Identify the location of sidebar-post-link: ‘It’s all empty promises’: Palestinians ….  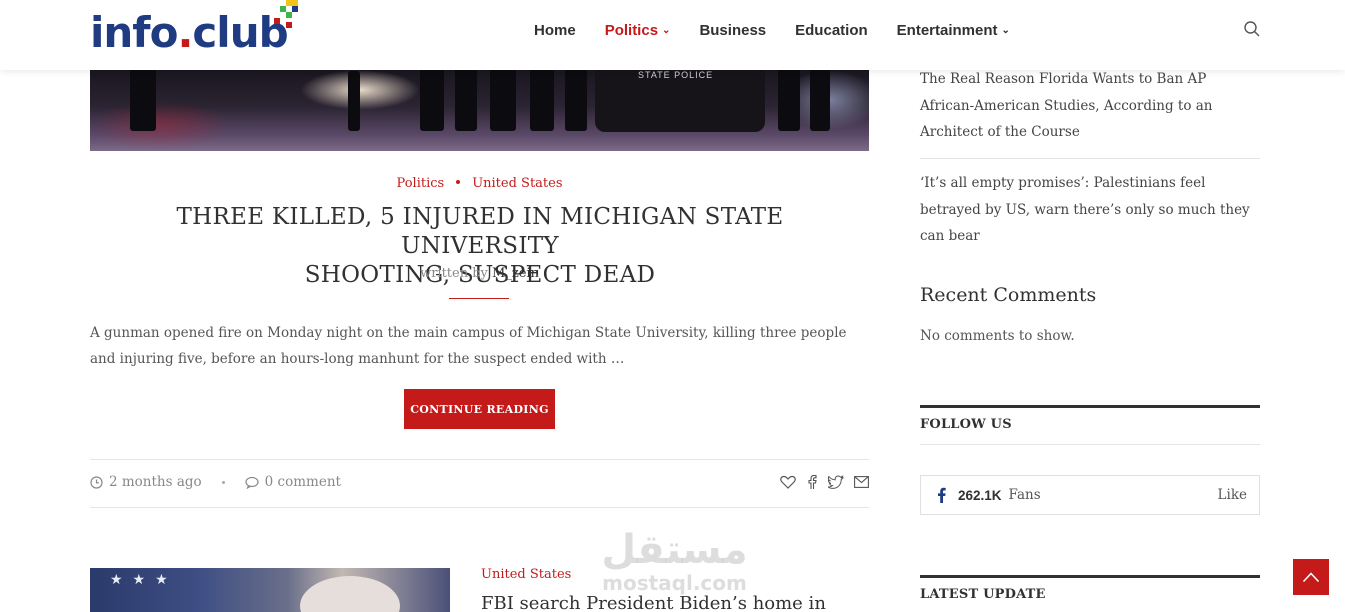
(1090, 210).